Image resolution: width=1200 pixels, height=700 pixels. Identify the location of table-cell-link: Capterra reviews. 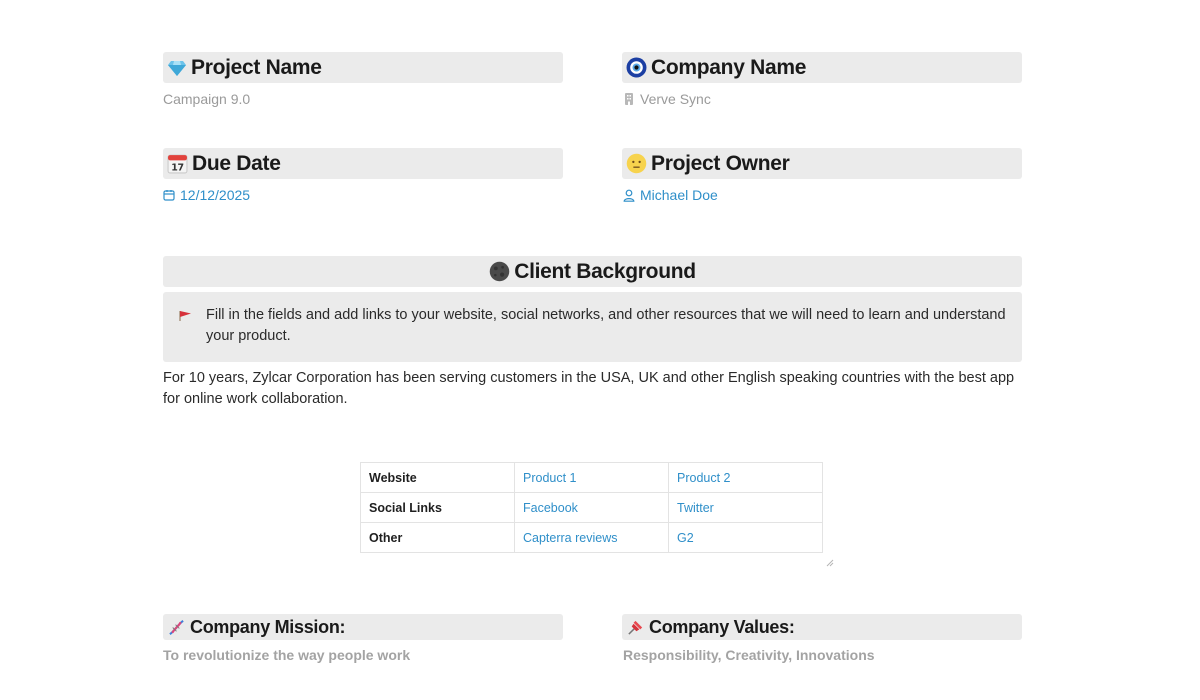
(591, 537).